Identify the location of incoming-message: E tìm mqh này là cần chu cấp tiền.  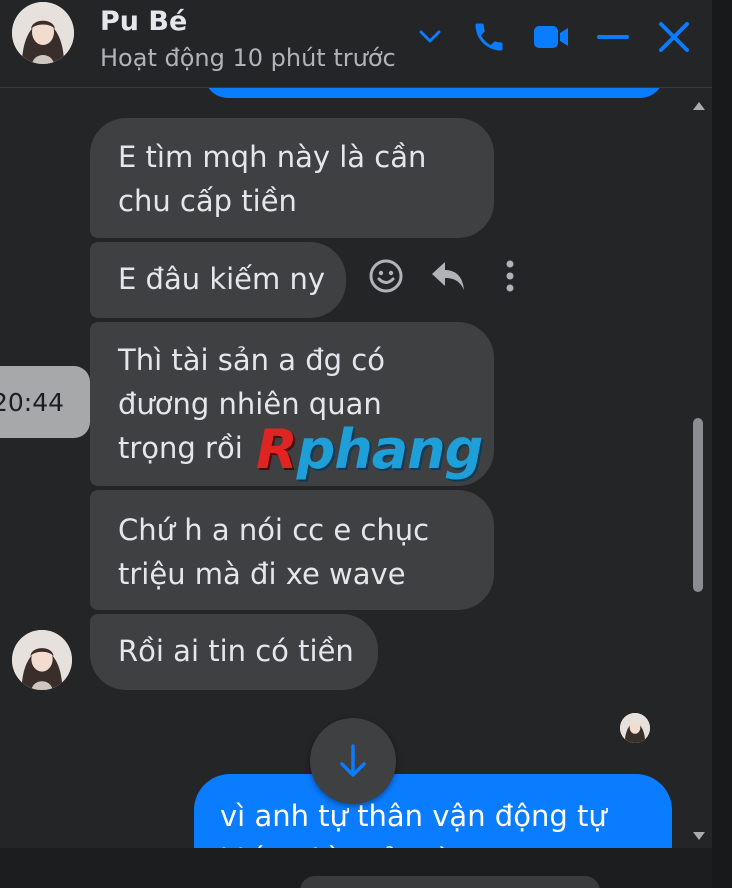
(292, 178).